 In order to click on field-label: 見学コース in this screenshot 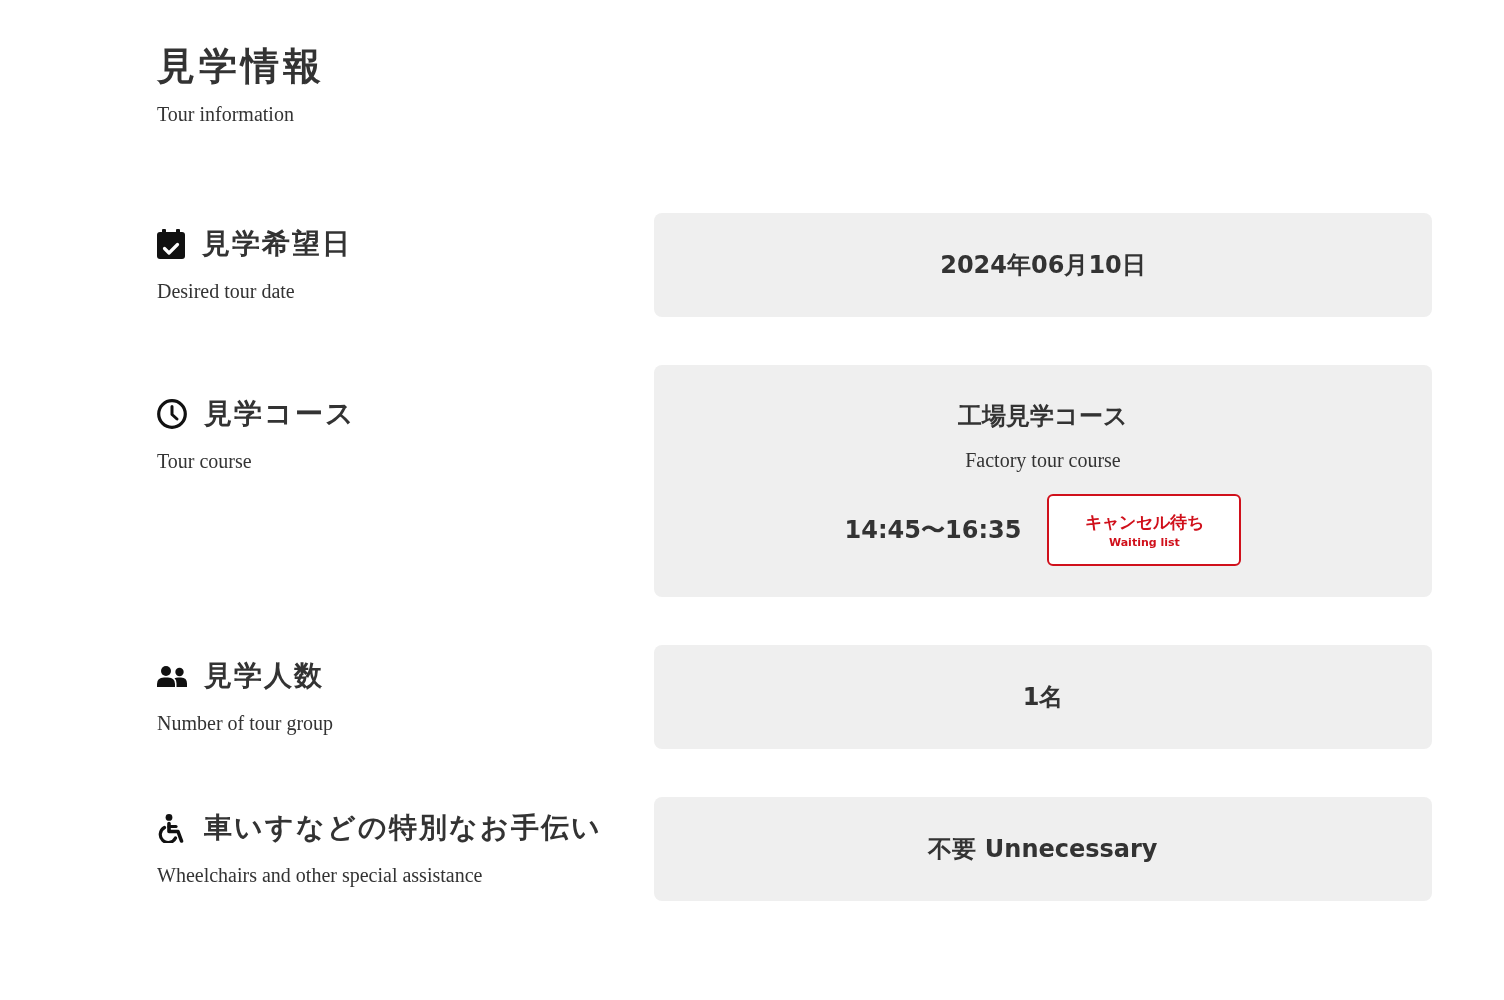, I will do `click(280, 414)`.